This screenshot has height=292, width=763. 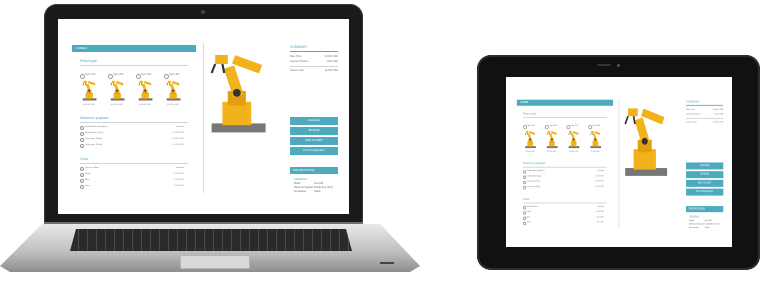 What do you see at coordinates (524, 102) in the screenshot?
I see `header-title: LOREM` at bounding box center [524, 102].